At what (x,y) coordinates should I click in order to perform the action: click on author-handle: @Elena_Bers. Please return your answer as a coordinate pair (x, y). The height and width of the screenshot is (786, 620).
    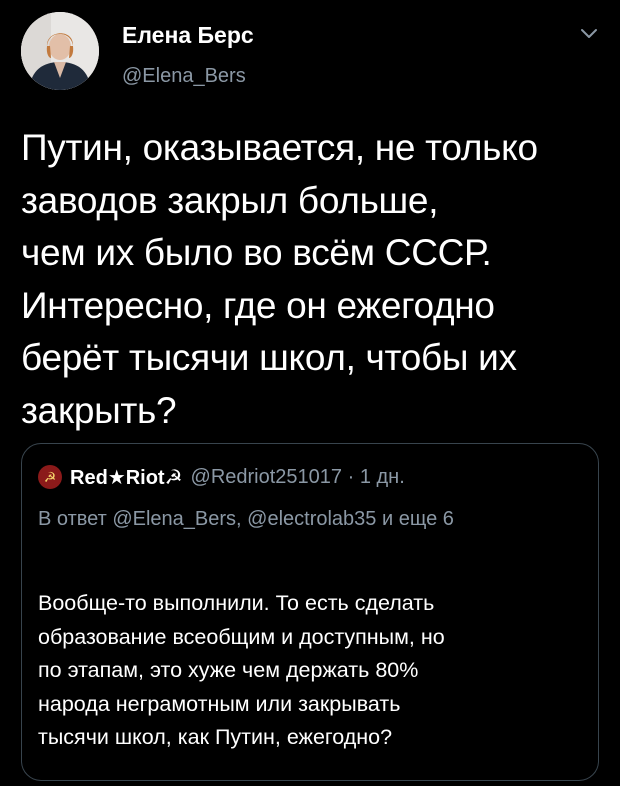
    Looking at the image, I should click on (184, 76).